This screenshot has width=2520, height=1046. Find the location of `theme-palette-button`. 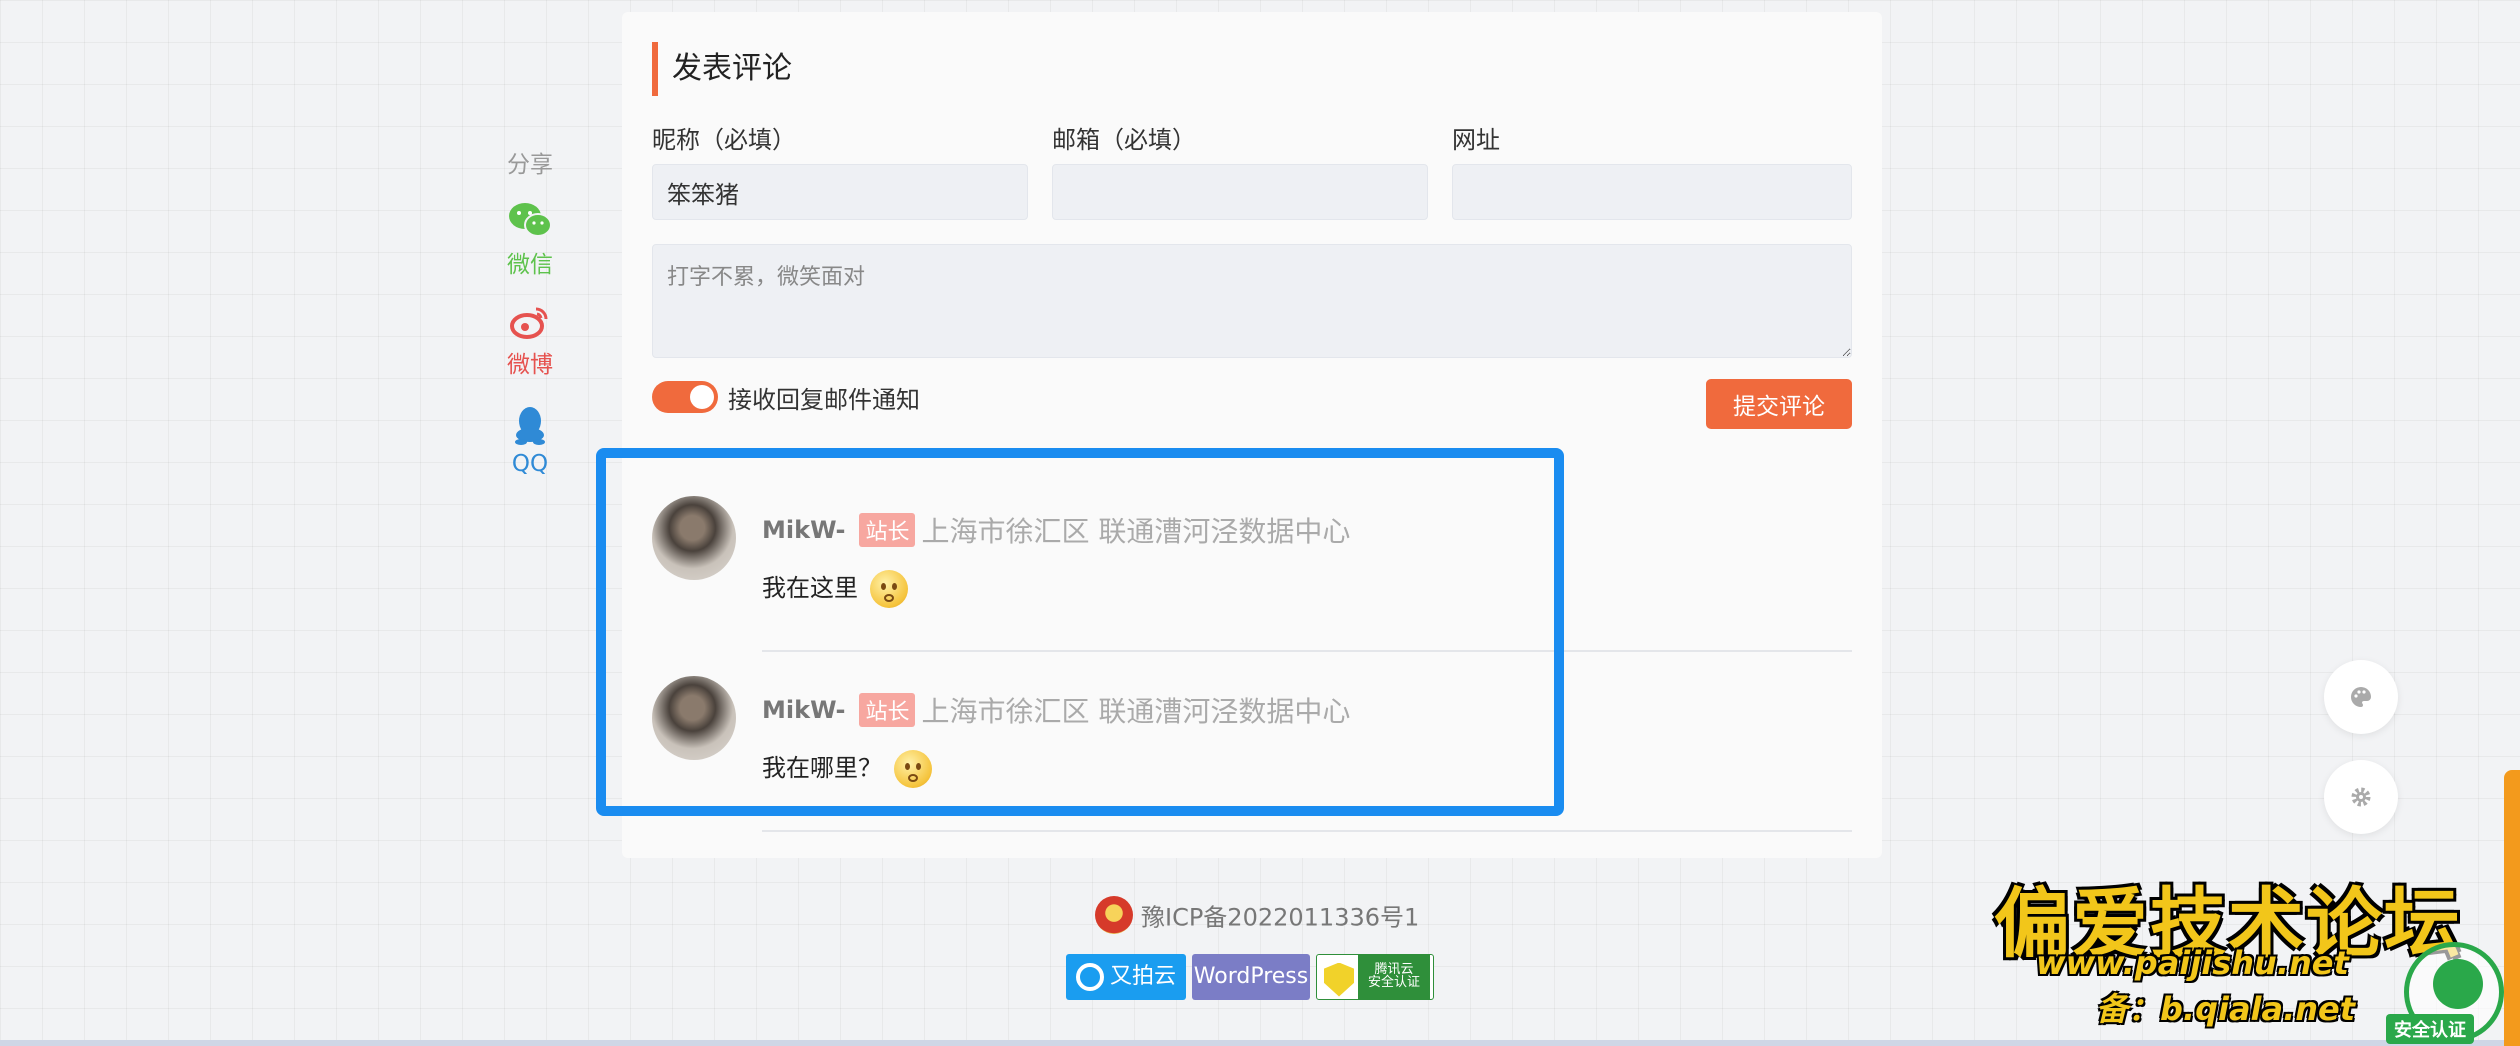

theme-palette-button is located at coordinates (2361, 697).